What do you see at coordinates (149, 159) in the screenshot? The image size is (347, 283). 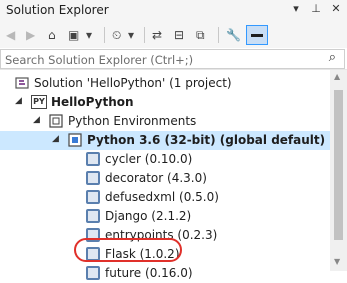 I see `package-label: cycler (0.10.0)` at bounding box center [149, 159].